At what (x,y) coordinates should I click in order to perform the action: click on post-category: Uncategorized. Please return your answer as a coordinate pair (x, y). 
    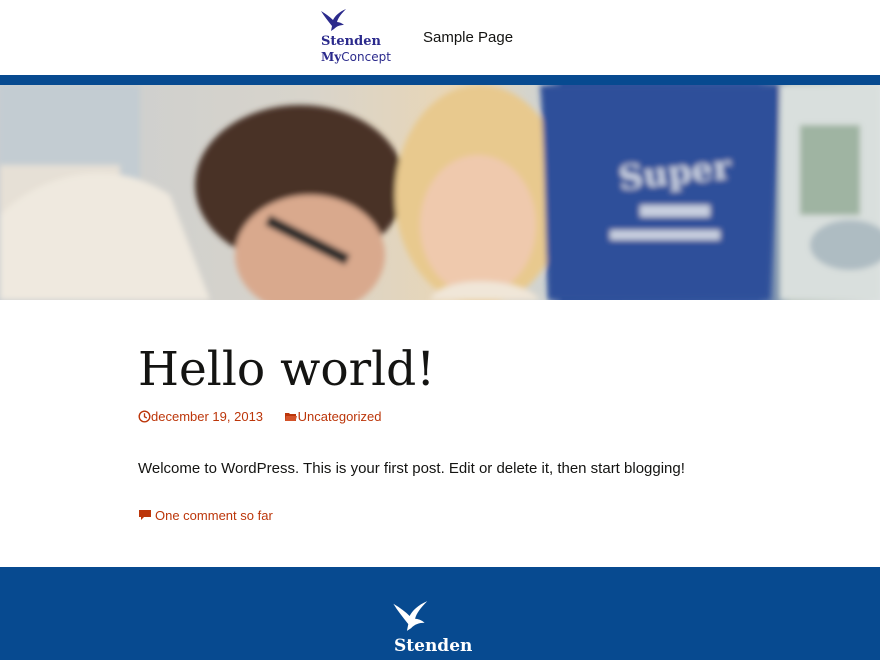
    Looking at the image, I should click on (339, 416).